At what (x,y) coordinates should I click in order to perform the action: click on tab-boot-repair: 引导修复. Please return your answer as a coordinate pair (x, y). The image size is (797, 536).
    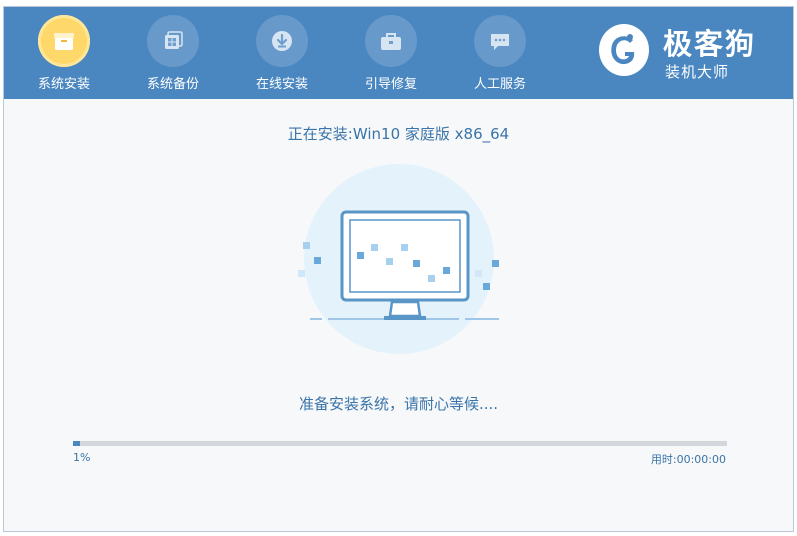
    Looking at the image, I should click on (391, 53).